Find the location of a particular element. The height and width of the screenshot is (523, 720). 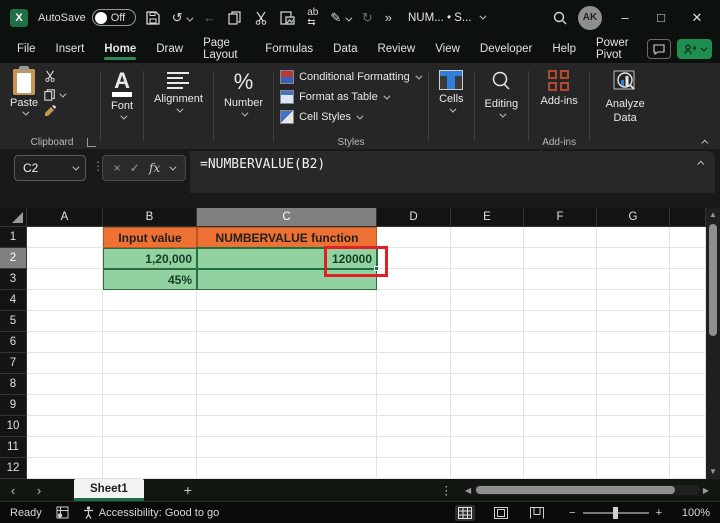

format-painter-icon is located at coordinates (54, 112).